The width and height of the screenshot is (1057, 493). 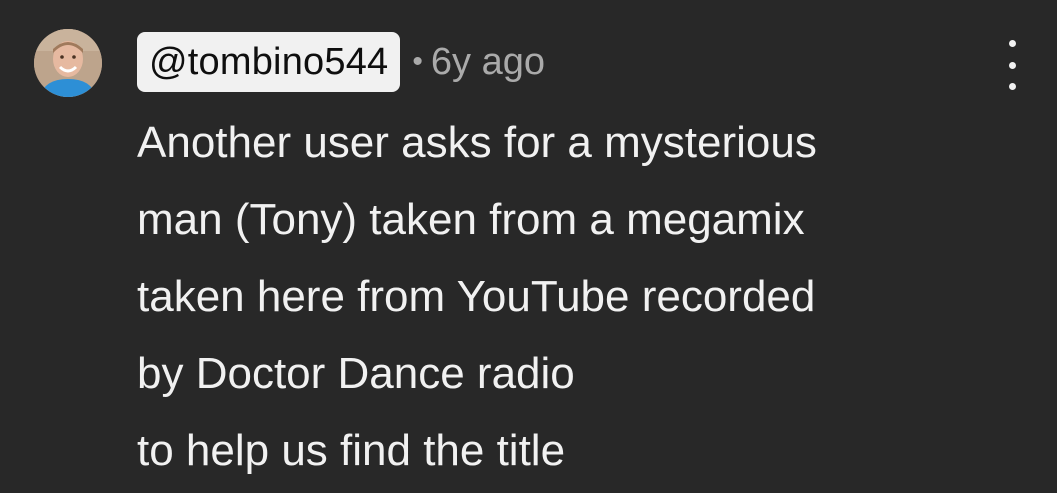 What do you see at coordinates (351, 450) in the screenshot?
I see `comment-line: to help us find the title` at bounding box center [351, 450].